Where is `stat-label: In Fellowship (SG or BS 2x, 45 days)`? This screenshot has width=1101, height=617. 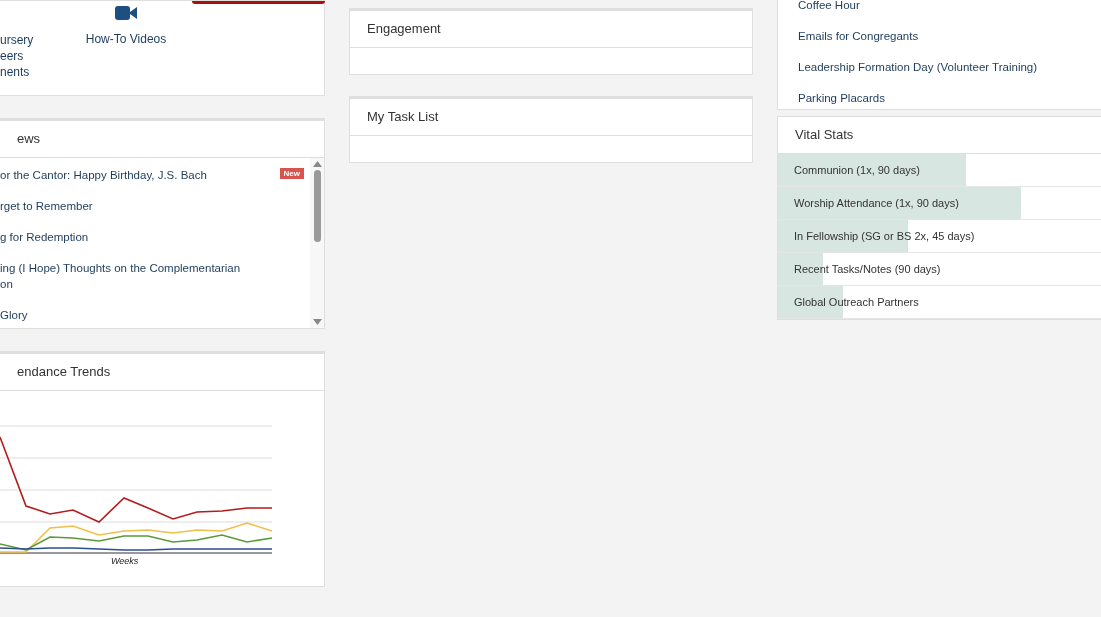 stat-label: In Fellowship (SG or BS 2x, 45 days) is located at coordinates (876, 236).